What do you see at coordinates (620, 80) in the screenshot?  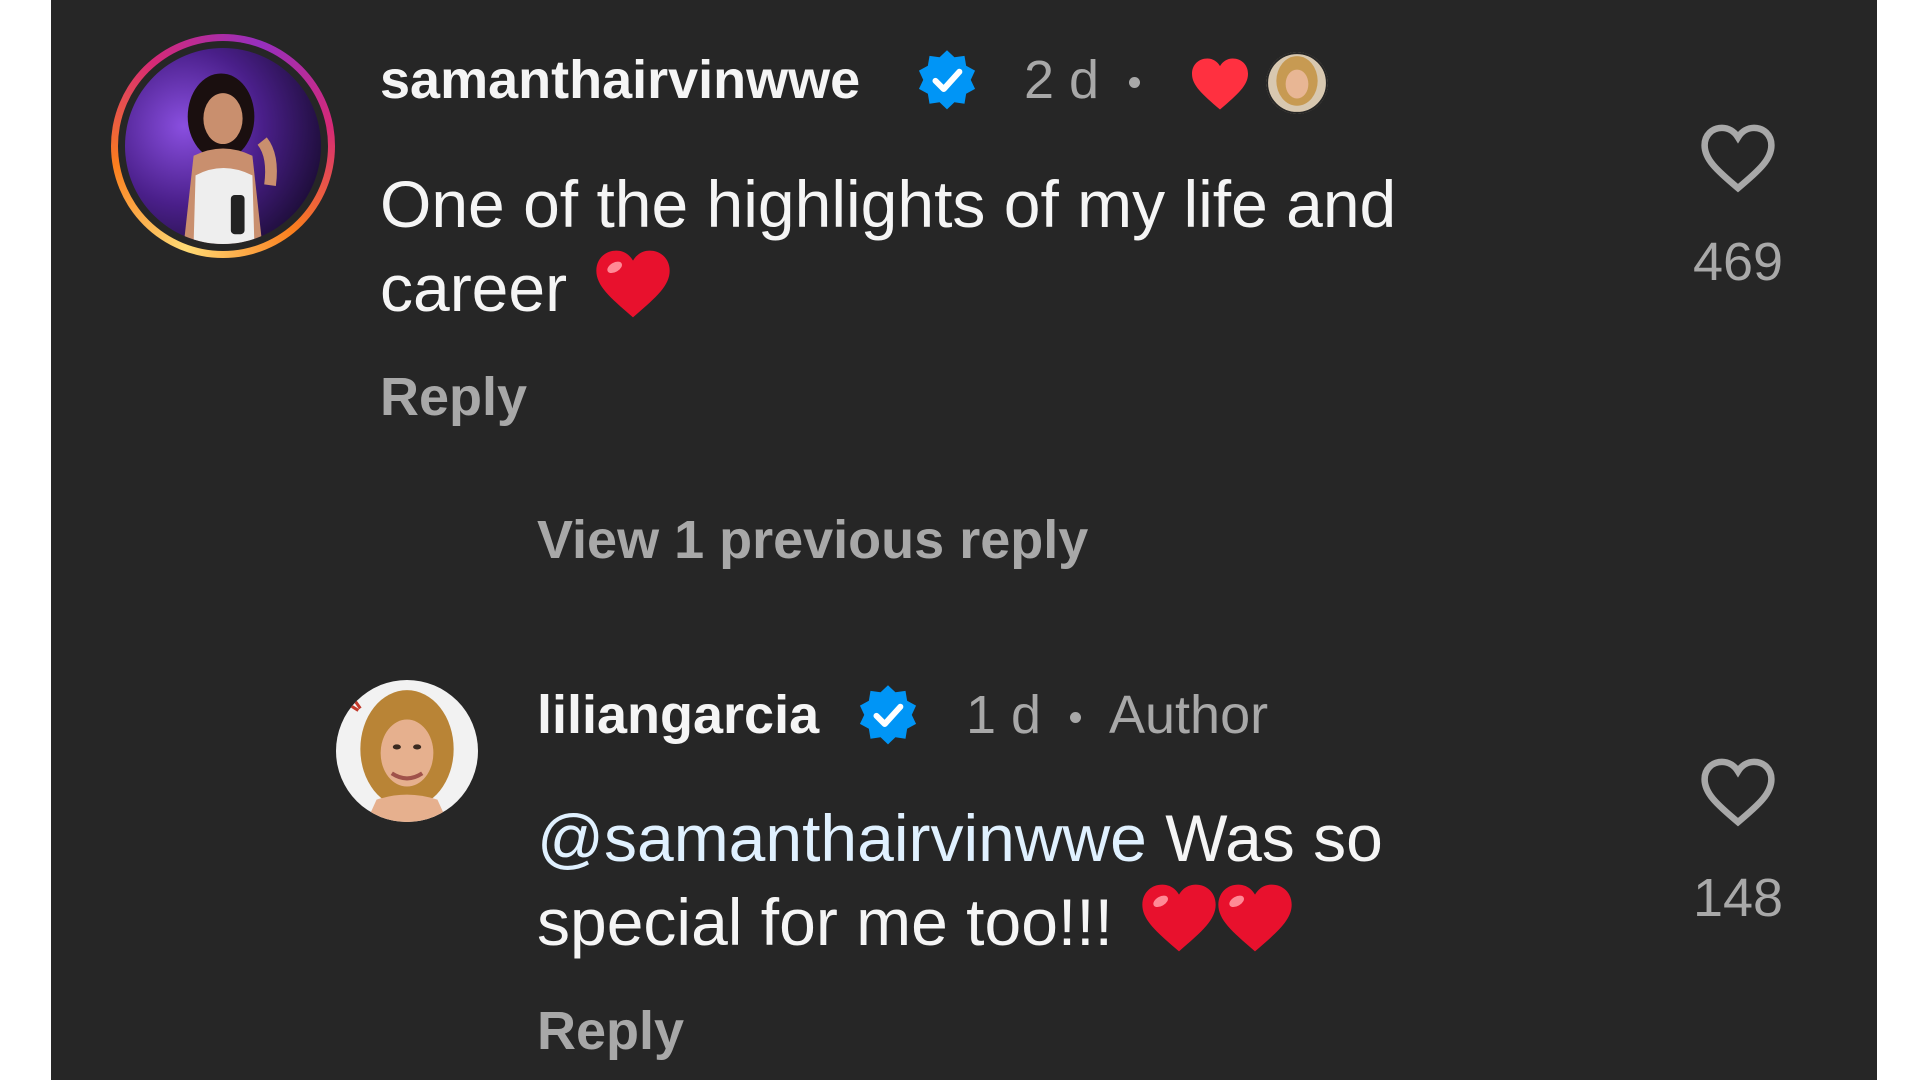 I see `comment-username: samanthairvinwwe` at bounding box center [620, 80].